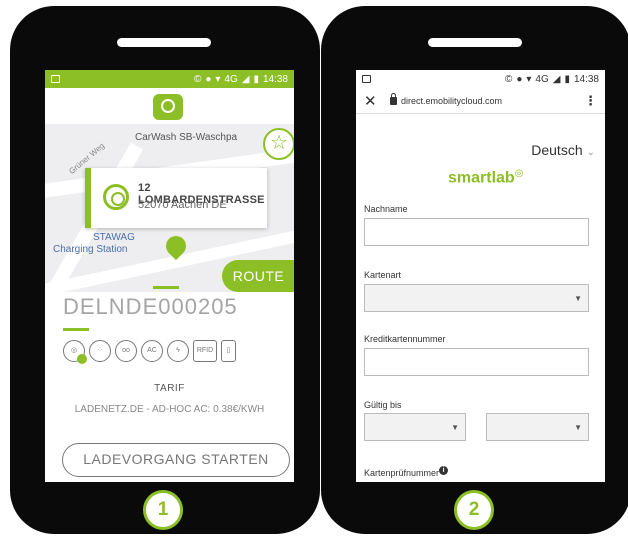 This screenshot has width=628, height=536. Describe the element at coordinates (383, 405) in the screenshot. I see `gueltig-bis-label: Gültig bis` at that location.